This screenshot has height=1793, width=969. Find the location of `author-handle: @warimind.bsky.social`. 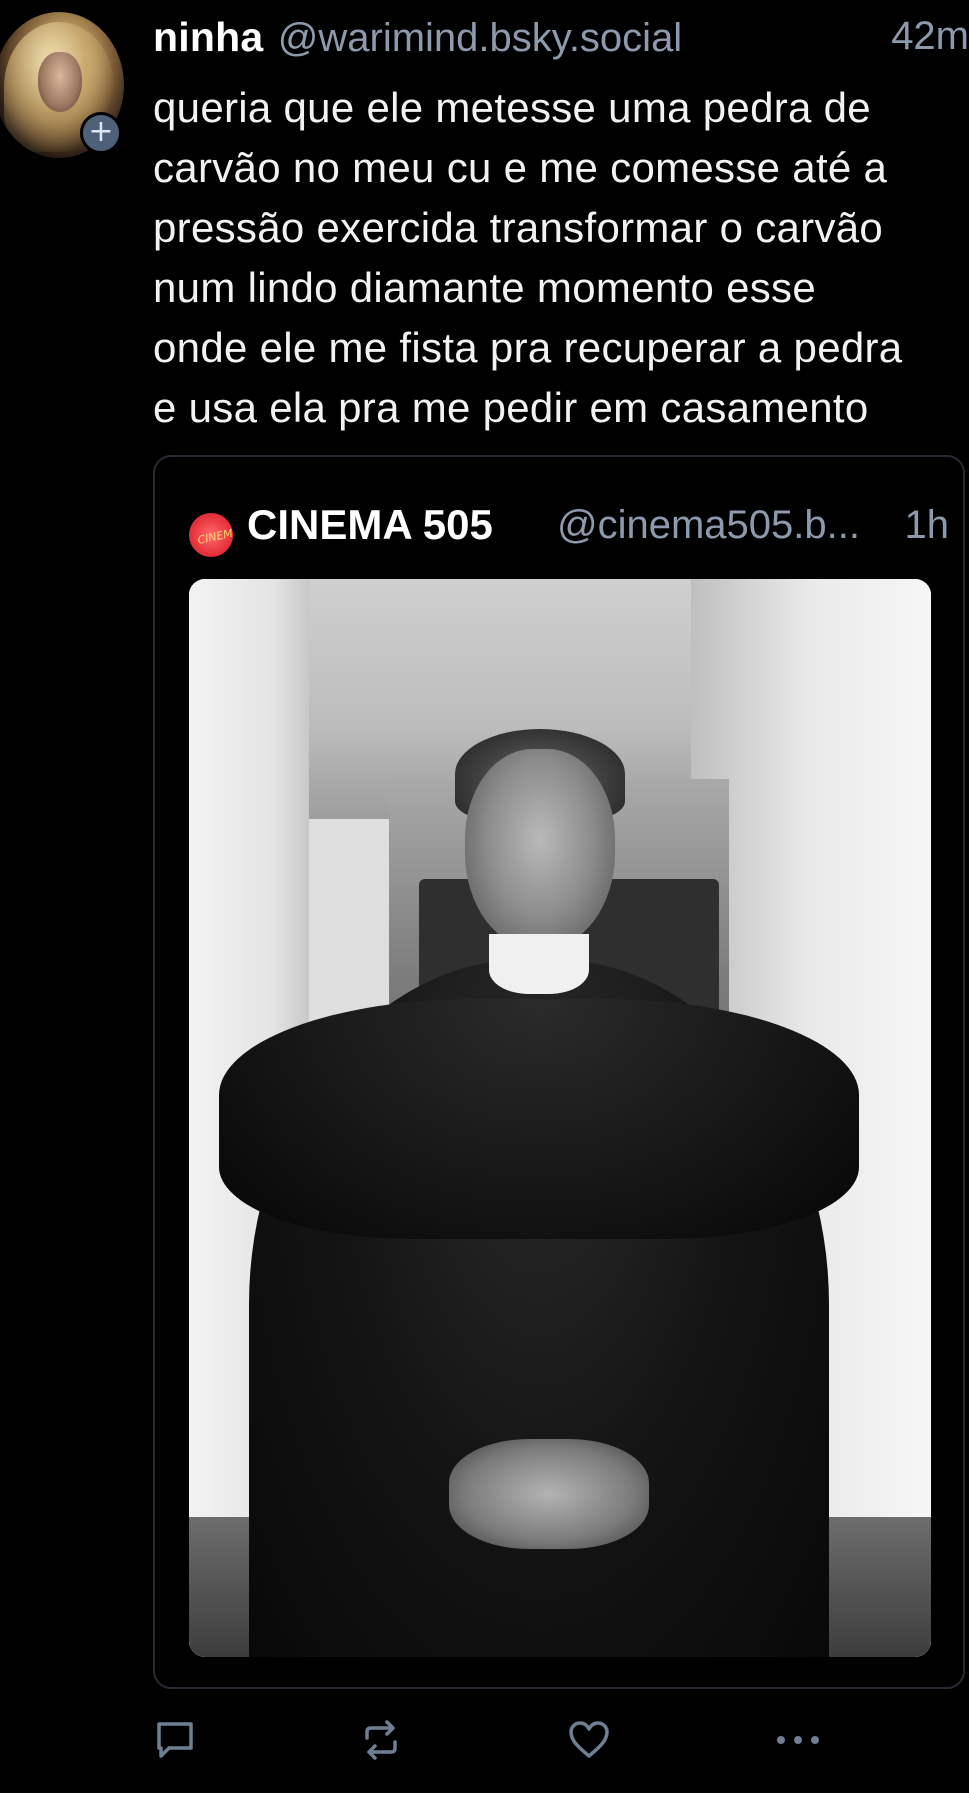

author-handle: @warimind.bsky.social is located at coordinates (480, 38).